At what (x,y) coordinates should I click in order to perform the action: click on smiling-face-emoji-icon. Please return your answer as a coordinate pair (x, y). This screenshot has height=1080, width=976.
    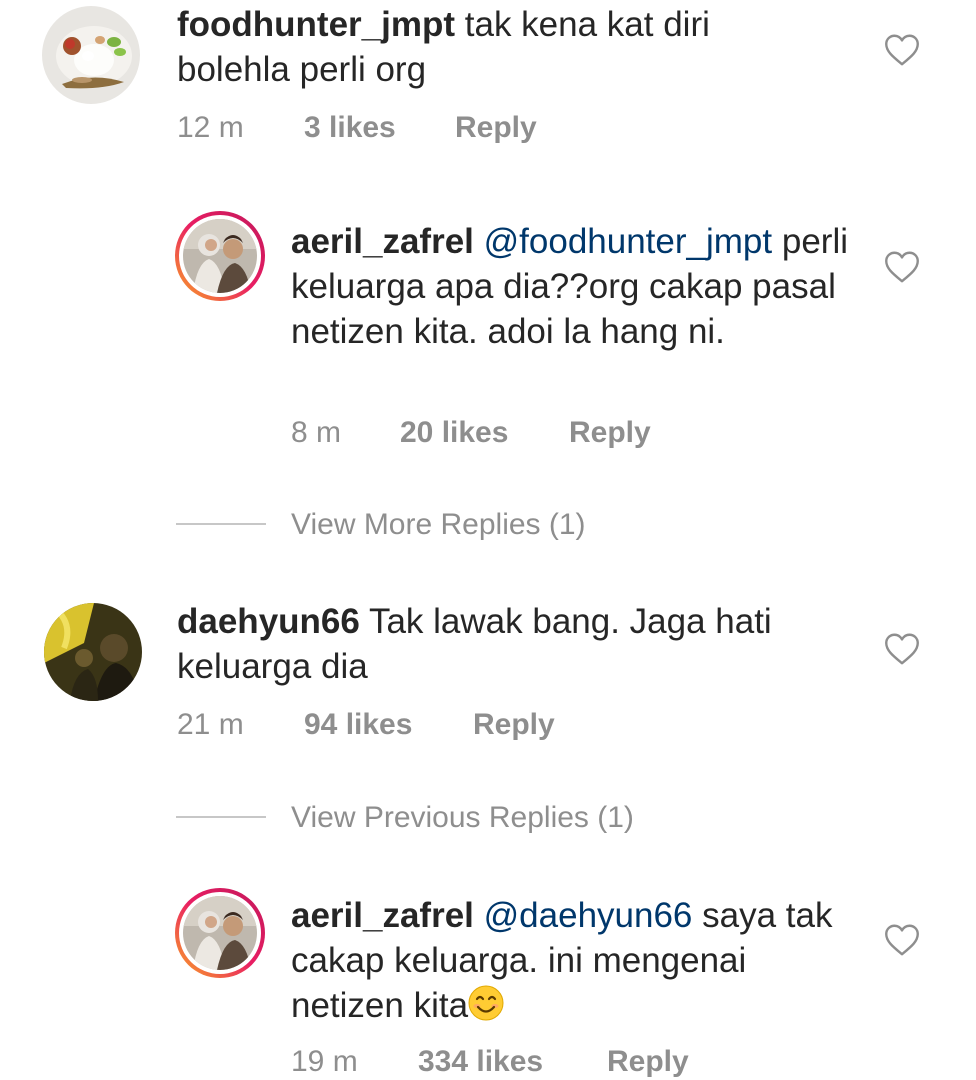
    Looking at the image, I should click on (486, 1003).